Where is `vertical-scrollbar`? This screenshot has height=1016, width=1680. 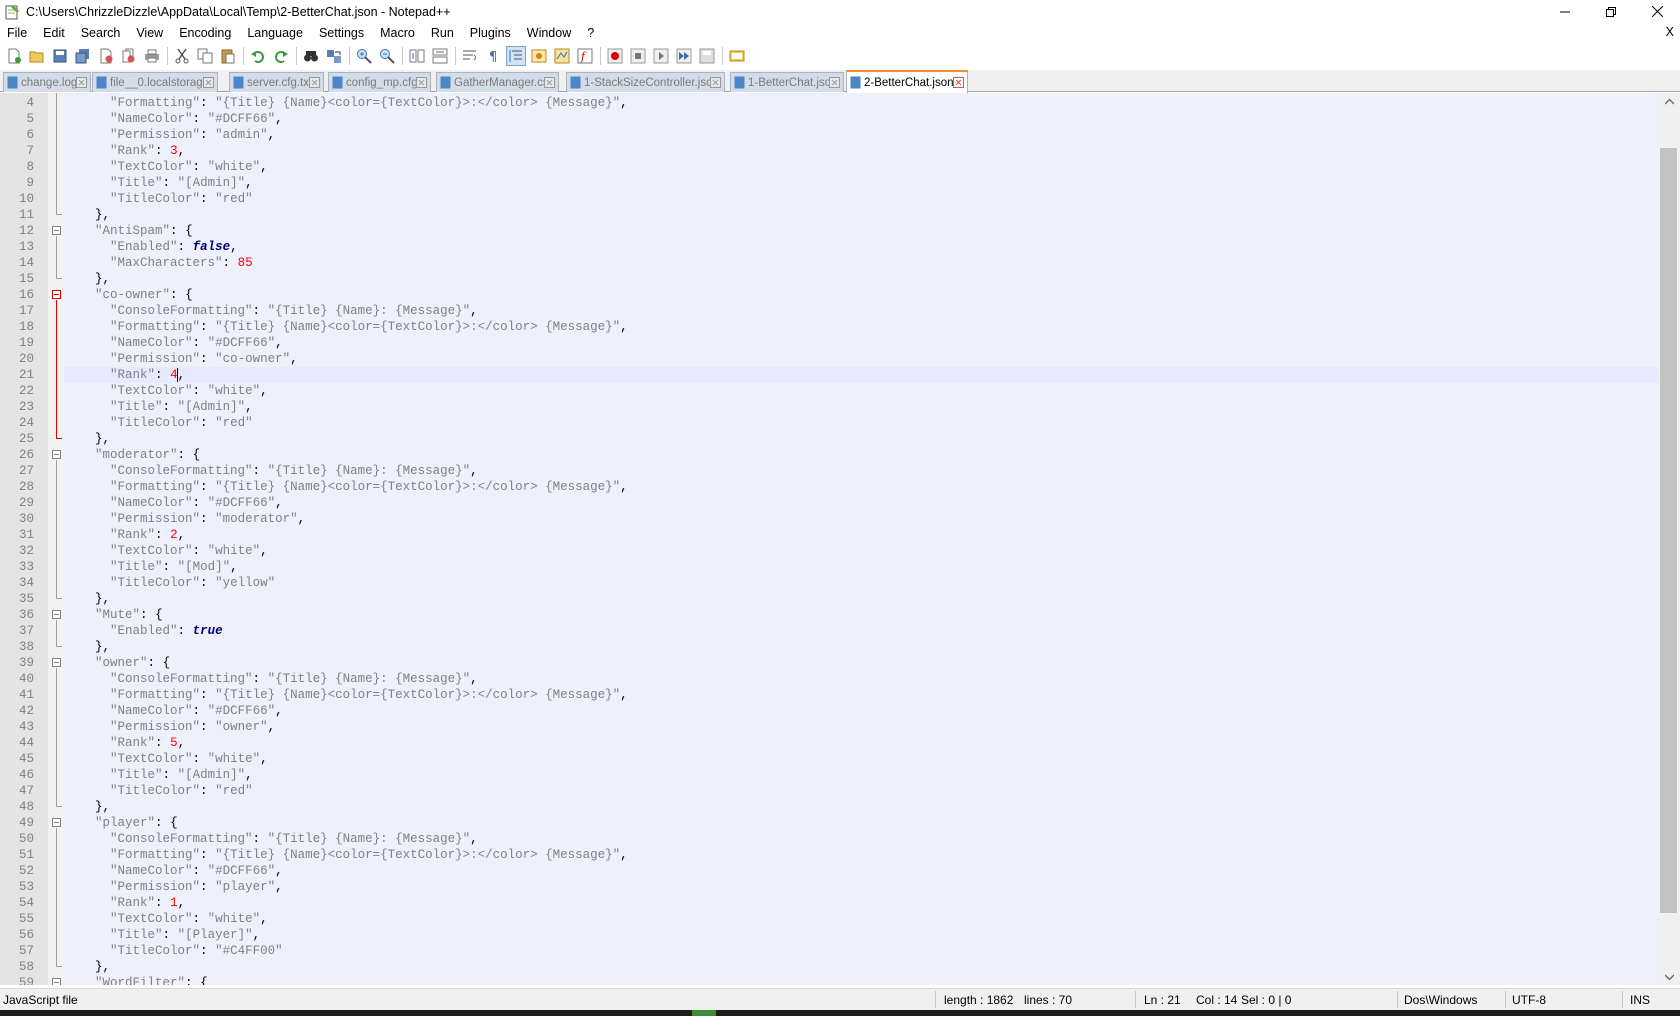
vertical-scrollbar is located at coordinates (1669, 539).